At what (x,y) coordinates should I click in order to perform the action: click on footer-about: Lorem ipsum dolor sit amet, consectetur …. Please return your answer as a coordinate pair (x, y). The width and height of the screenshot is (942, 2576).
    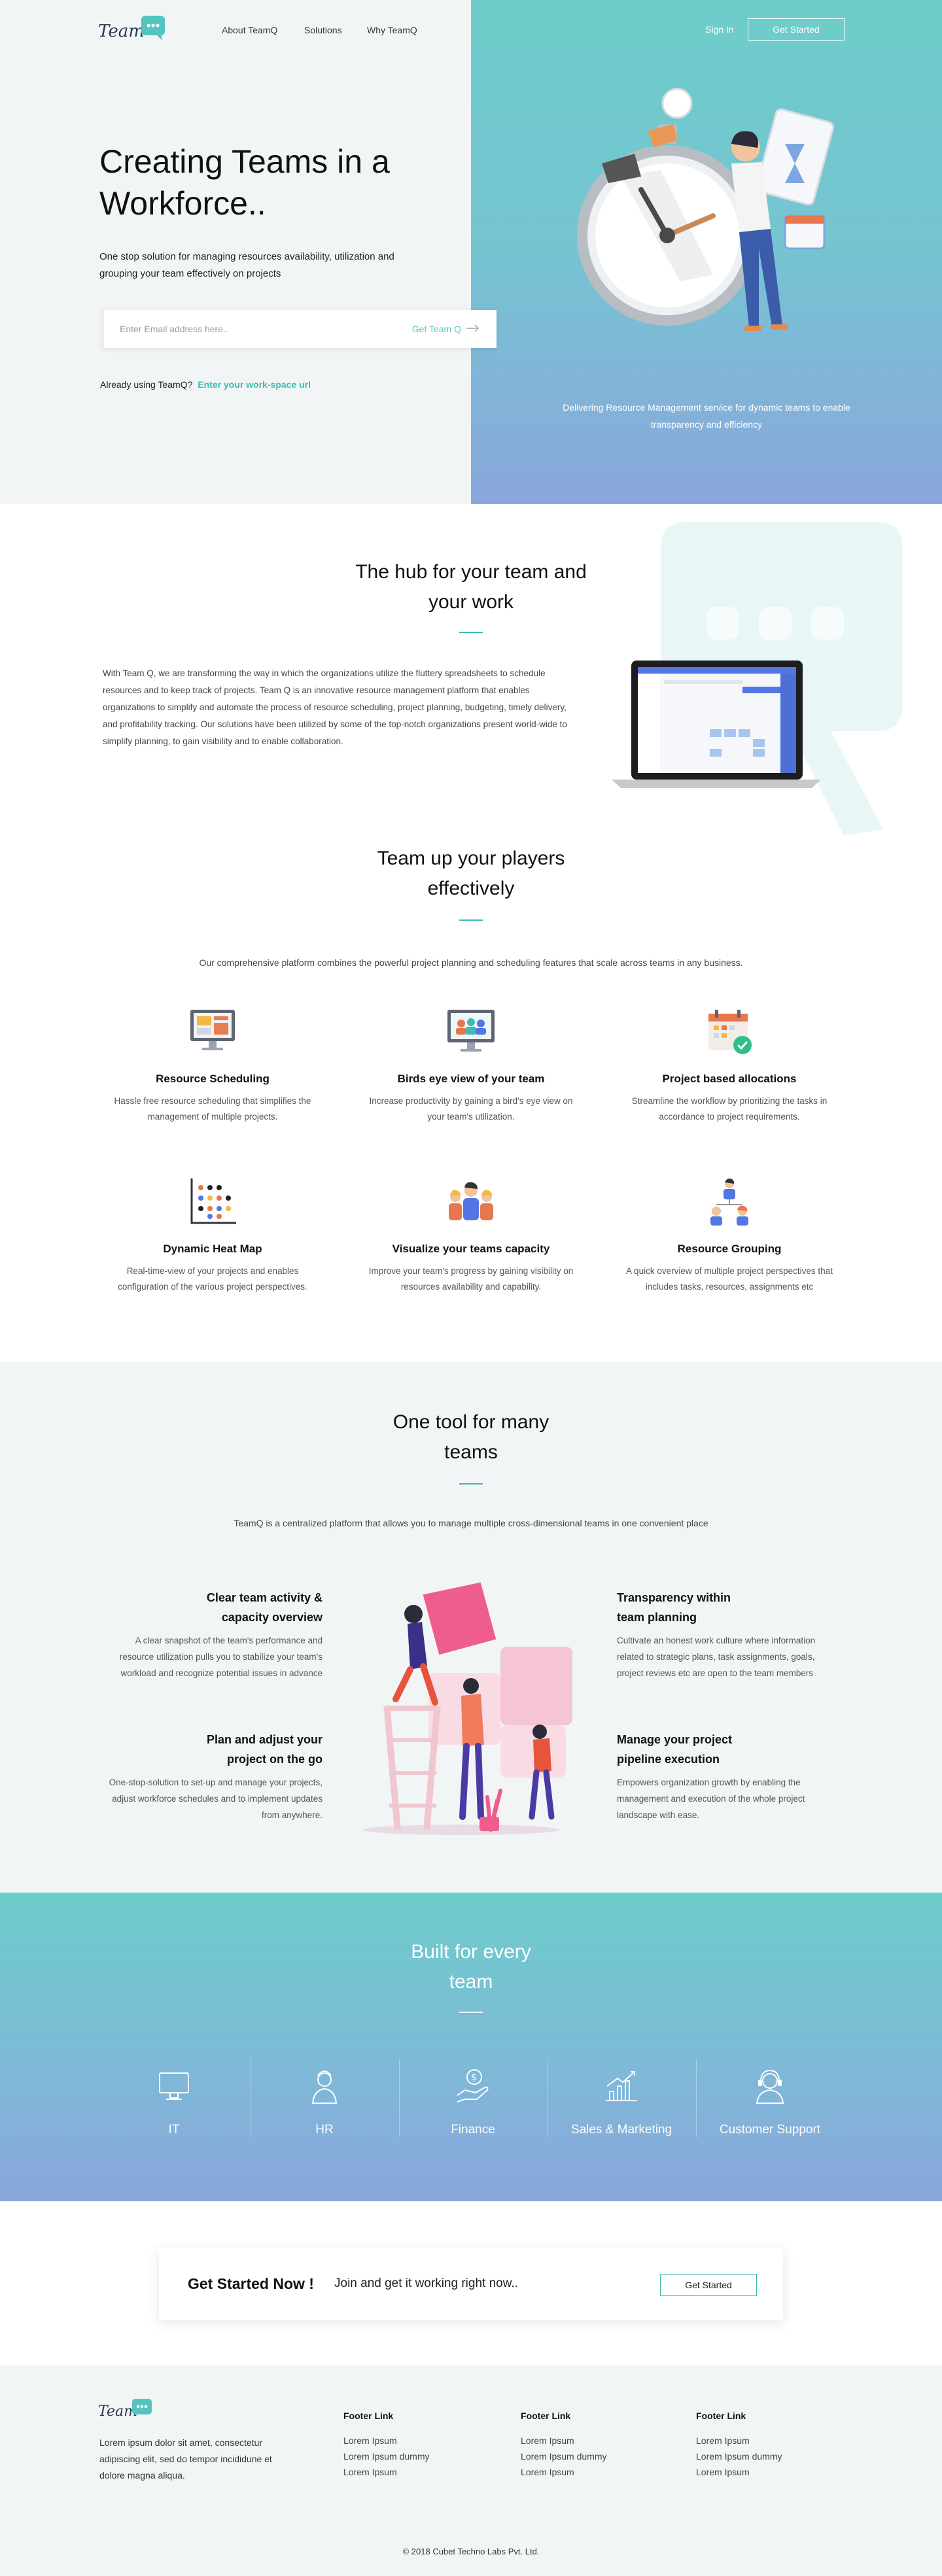
    Looking at the image, I should click on (185, 2459).